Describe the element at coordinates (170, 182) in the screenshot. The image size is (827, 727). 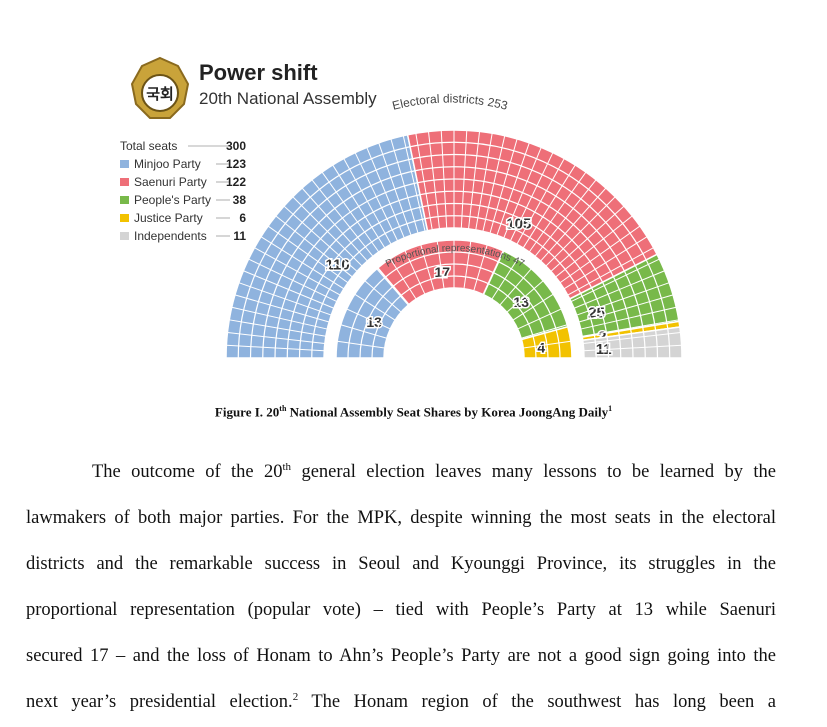
I see `legend-label: Saenuri Party` at that location.